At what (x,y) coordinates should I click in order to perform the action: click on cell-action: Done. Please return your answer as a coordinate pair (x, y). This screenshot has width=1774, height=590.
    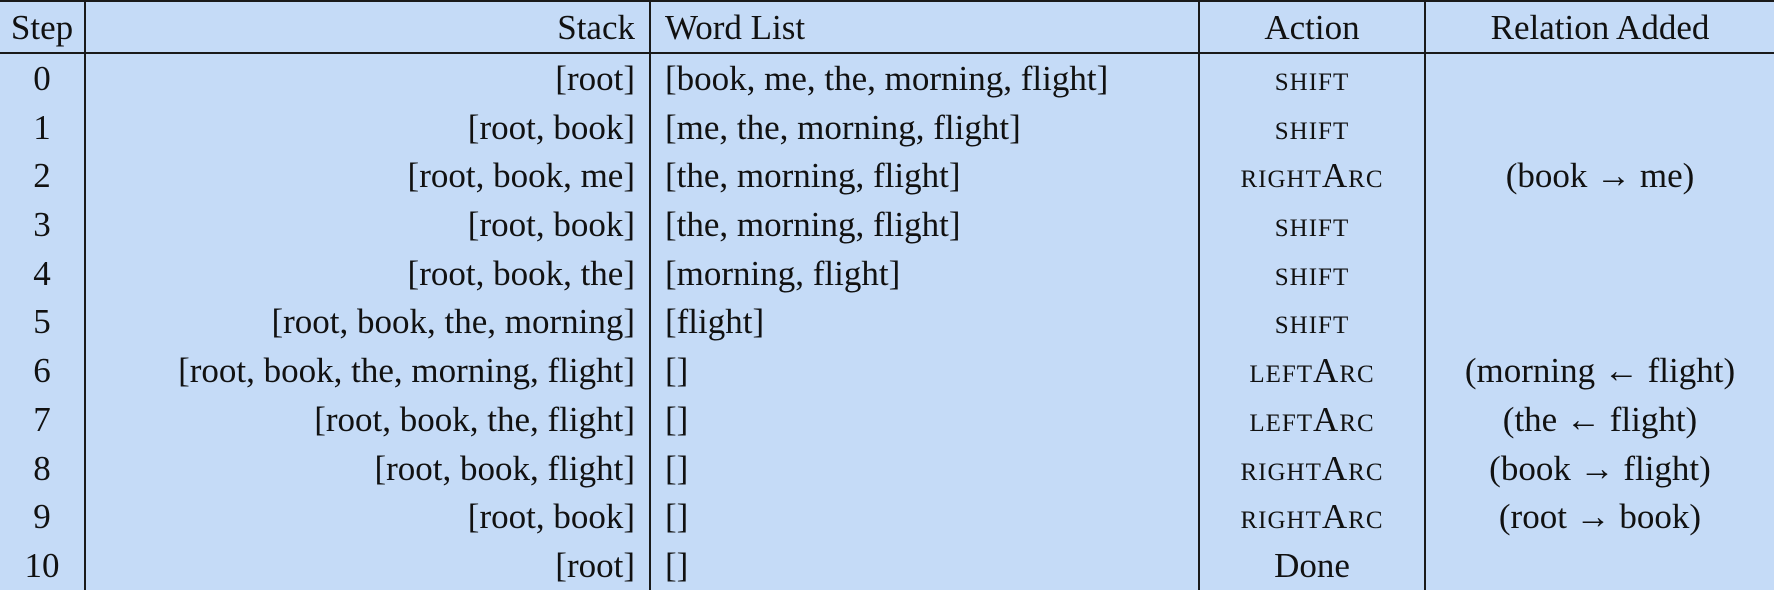
    Looking at the image, I should click on (1311, 565).